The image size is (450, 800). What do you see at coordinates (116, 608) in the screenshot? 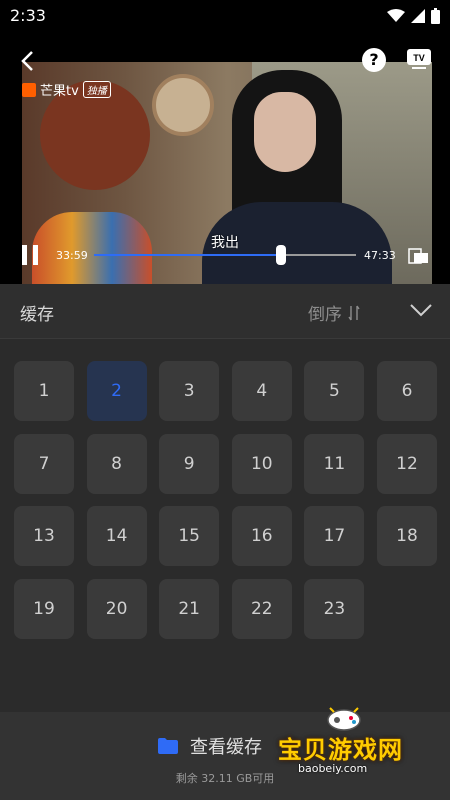
I see `episode-cell: 20` at bounding box center [116, 608].